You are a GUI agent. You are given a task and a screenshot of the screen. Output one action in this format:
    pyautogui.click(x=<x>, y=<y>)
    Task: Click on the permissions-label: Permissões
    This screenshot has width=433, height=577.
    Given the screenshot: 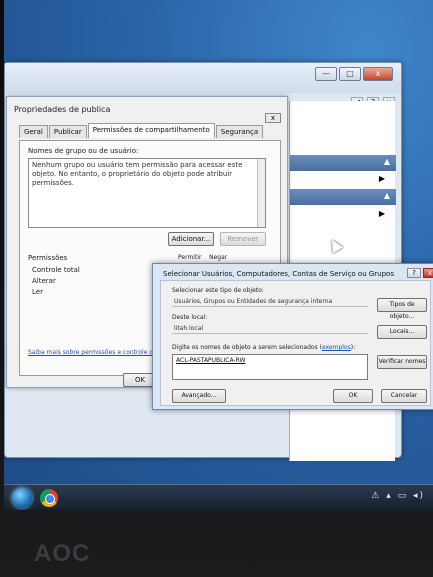 What is the action you would take?
    pyautogui.click(x=48, y=258)
    